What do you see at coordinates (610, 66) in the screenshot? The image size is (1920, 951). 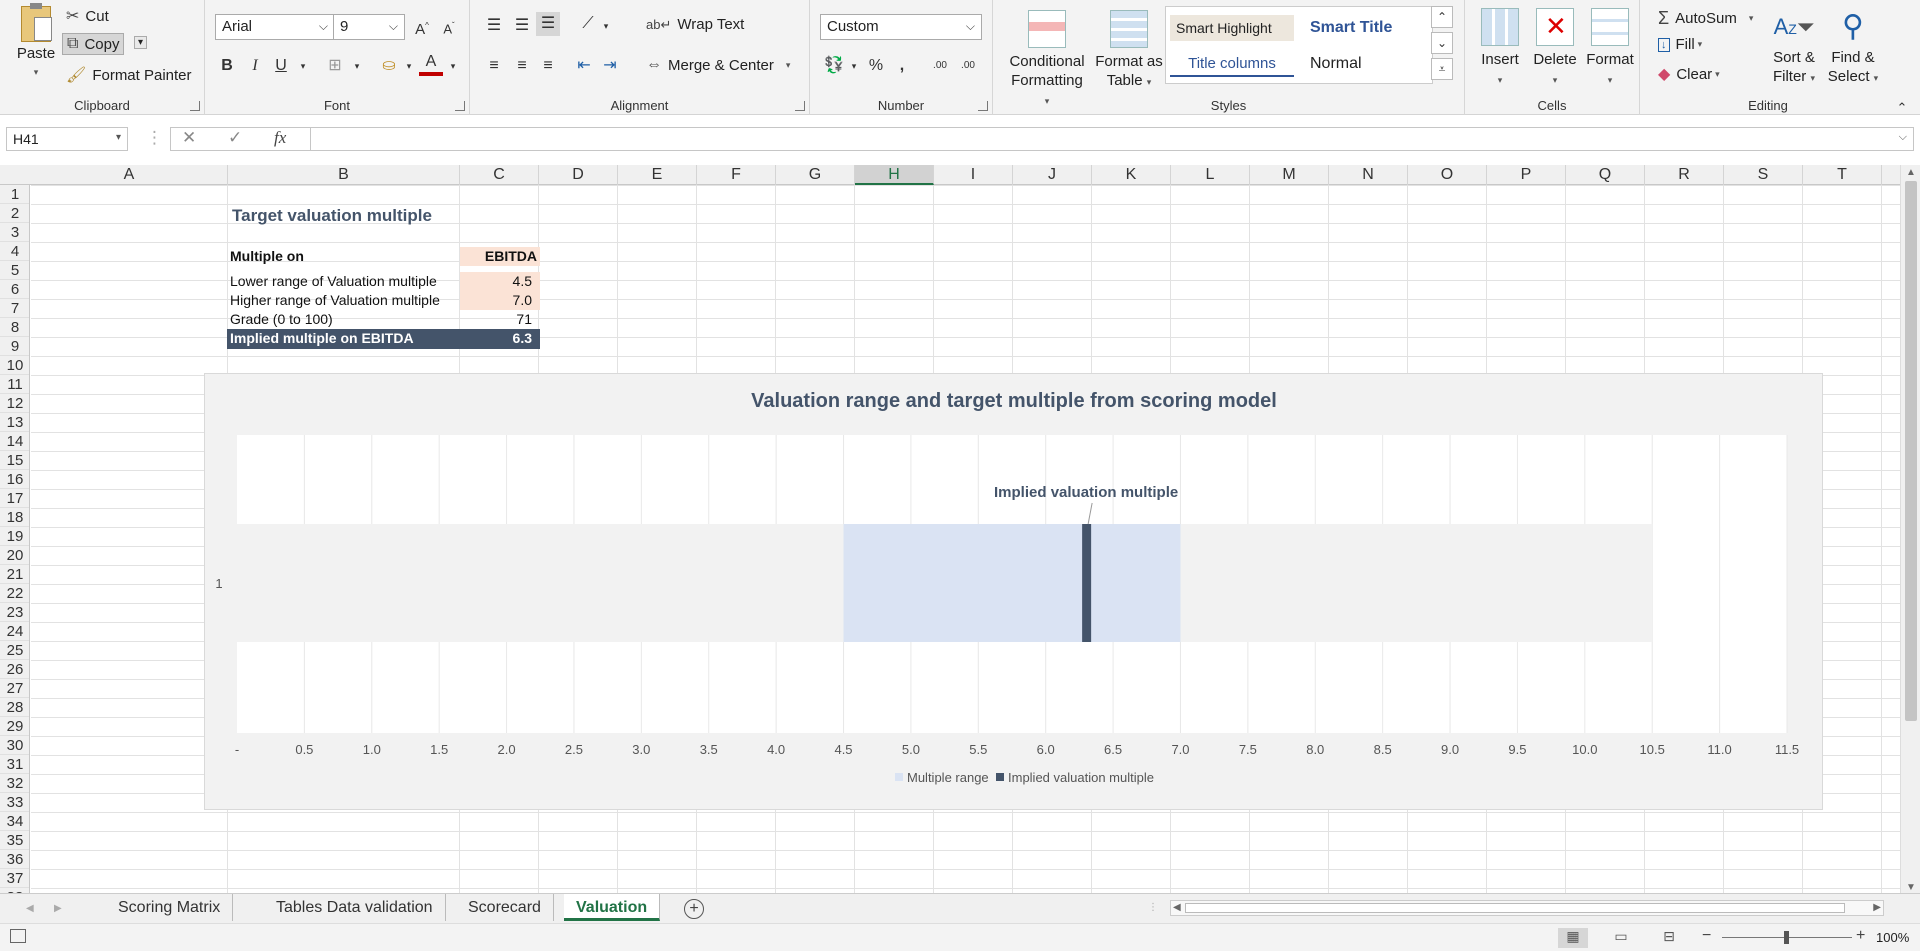 I see `increase-indent-icon: ⇥` at bounding box center [610, 66].